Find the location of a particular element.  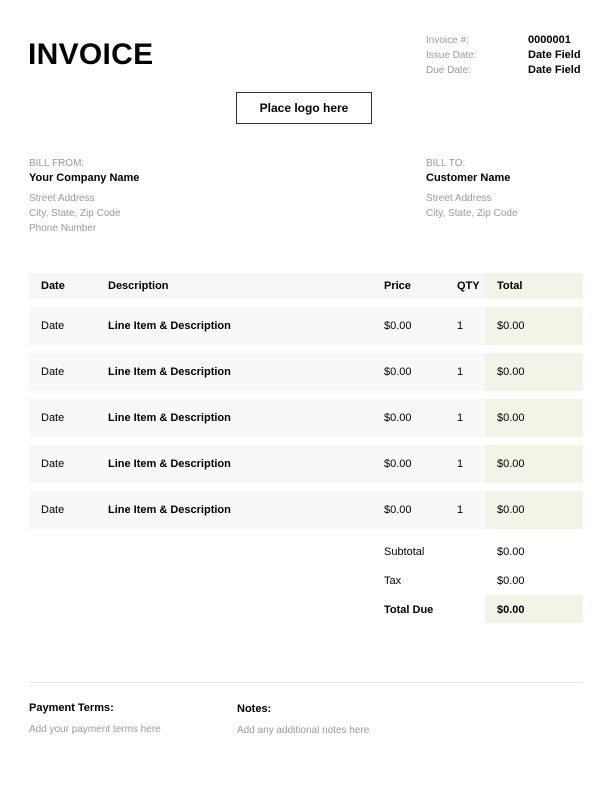

bill-from-caption: BILL FROM: is located at coordinates (57, 163).